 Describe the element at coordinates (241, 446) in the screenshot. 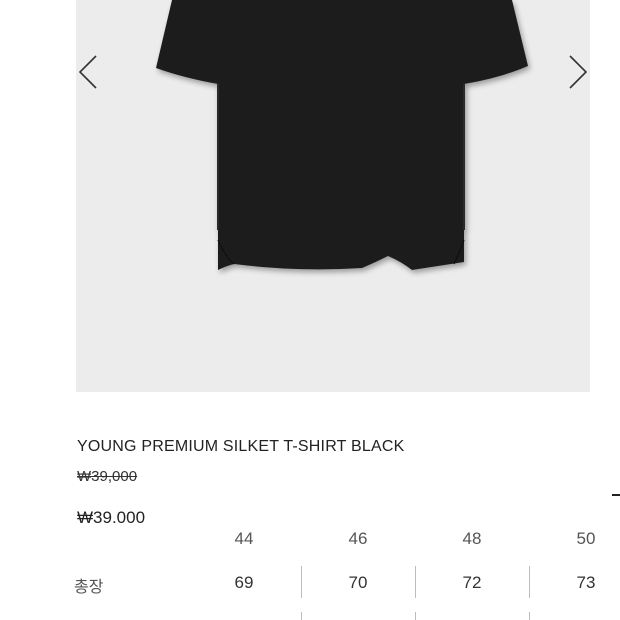

I see `product-title: YOUNG PREMIUM SILKET T-SHIRT BLACK` at that location.